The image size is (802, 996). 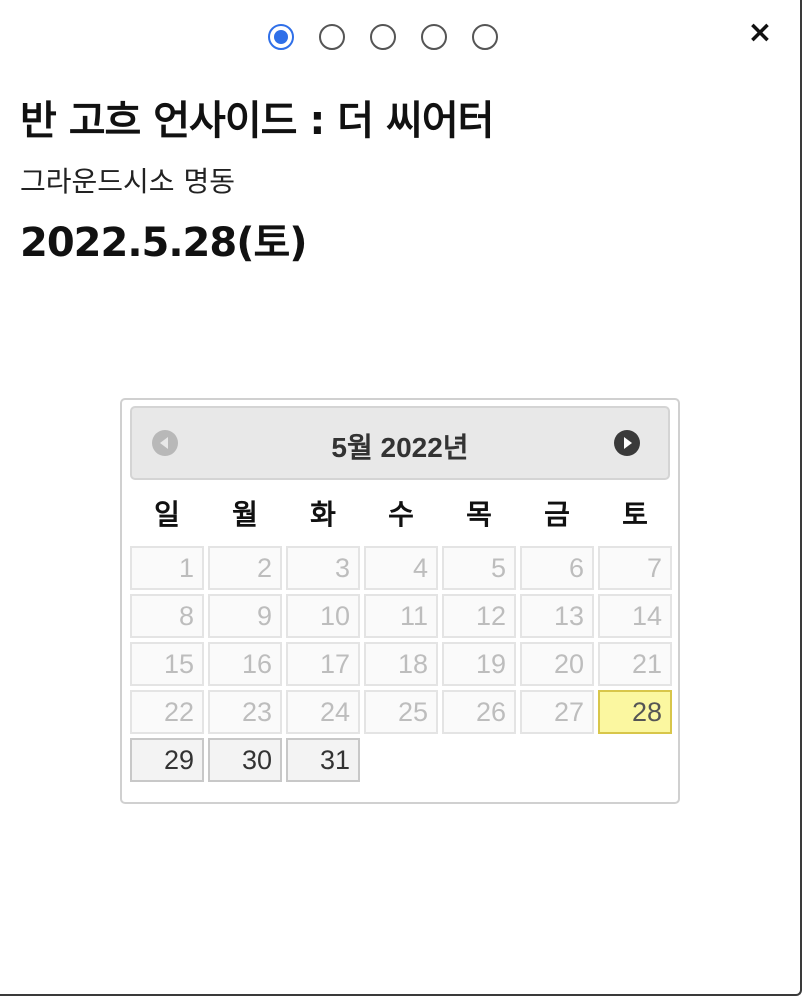 What do you see at coordinates (167, 664) in the screenshot?
I see `day-cell-disabled: 15` at bounding box center [167, 664].